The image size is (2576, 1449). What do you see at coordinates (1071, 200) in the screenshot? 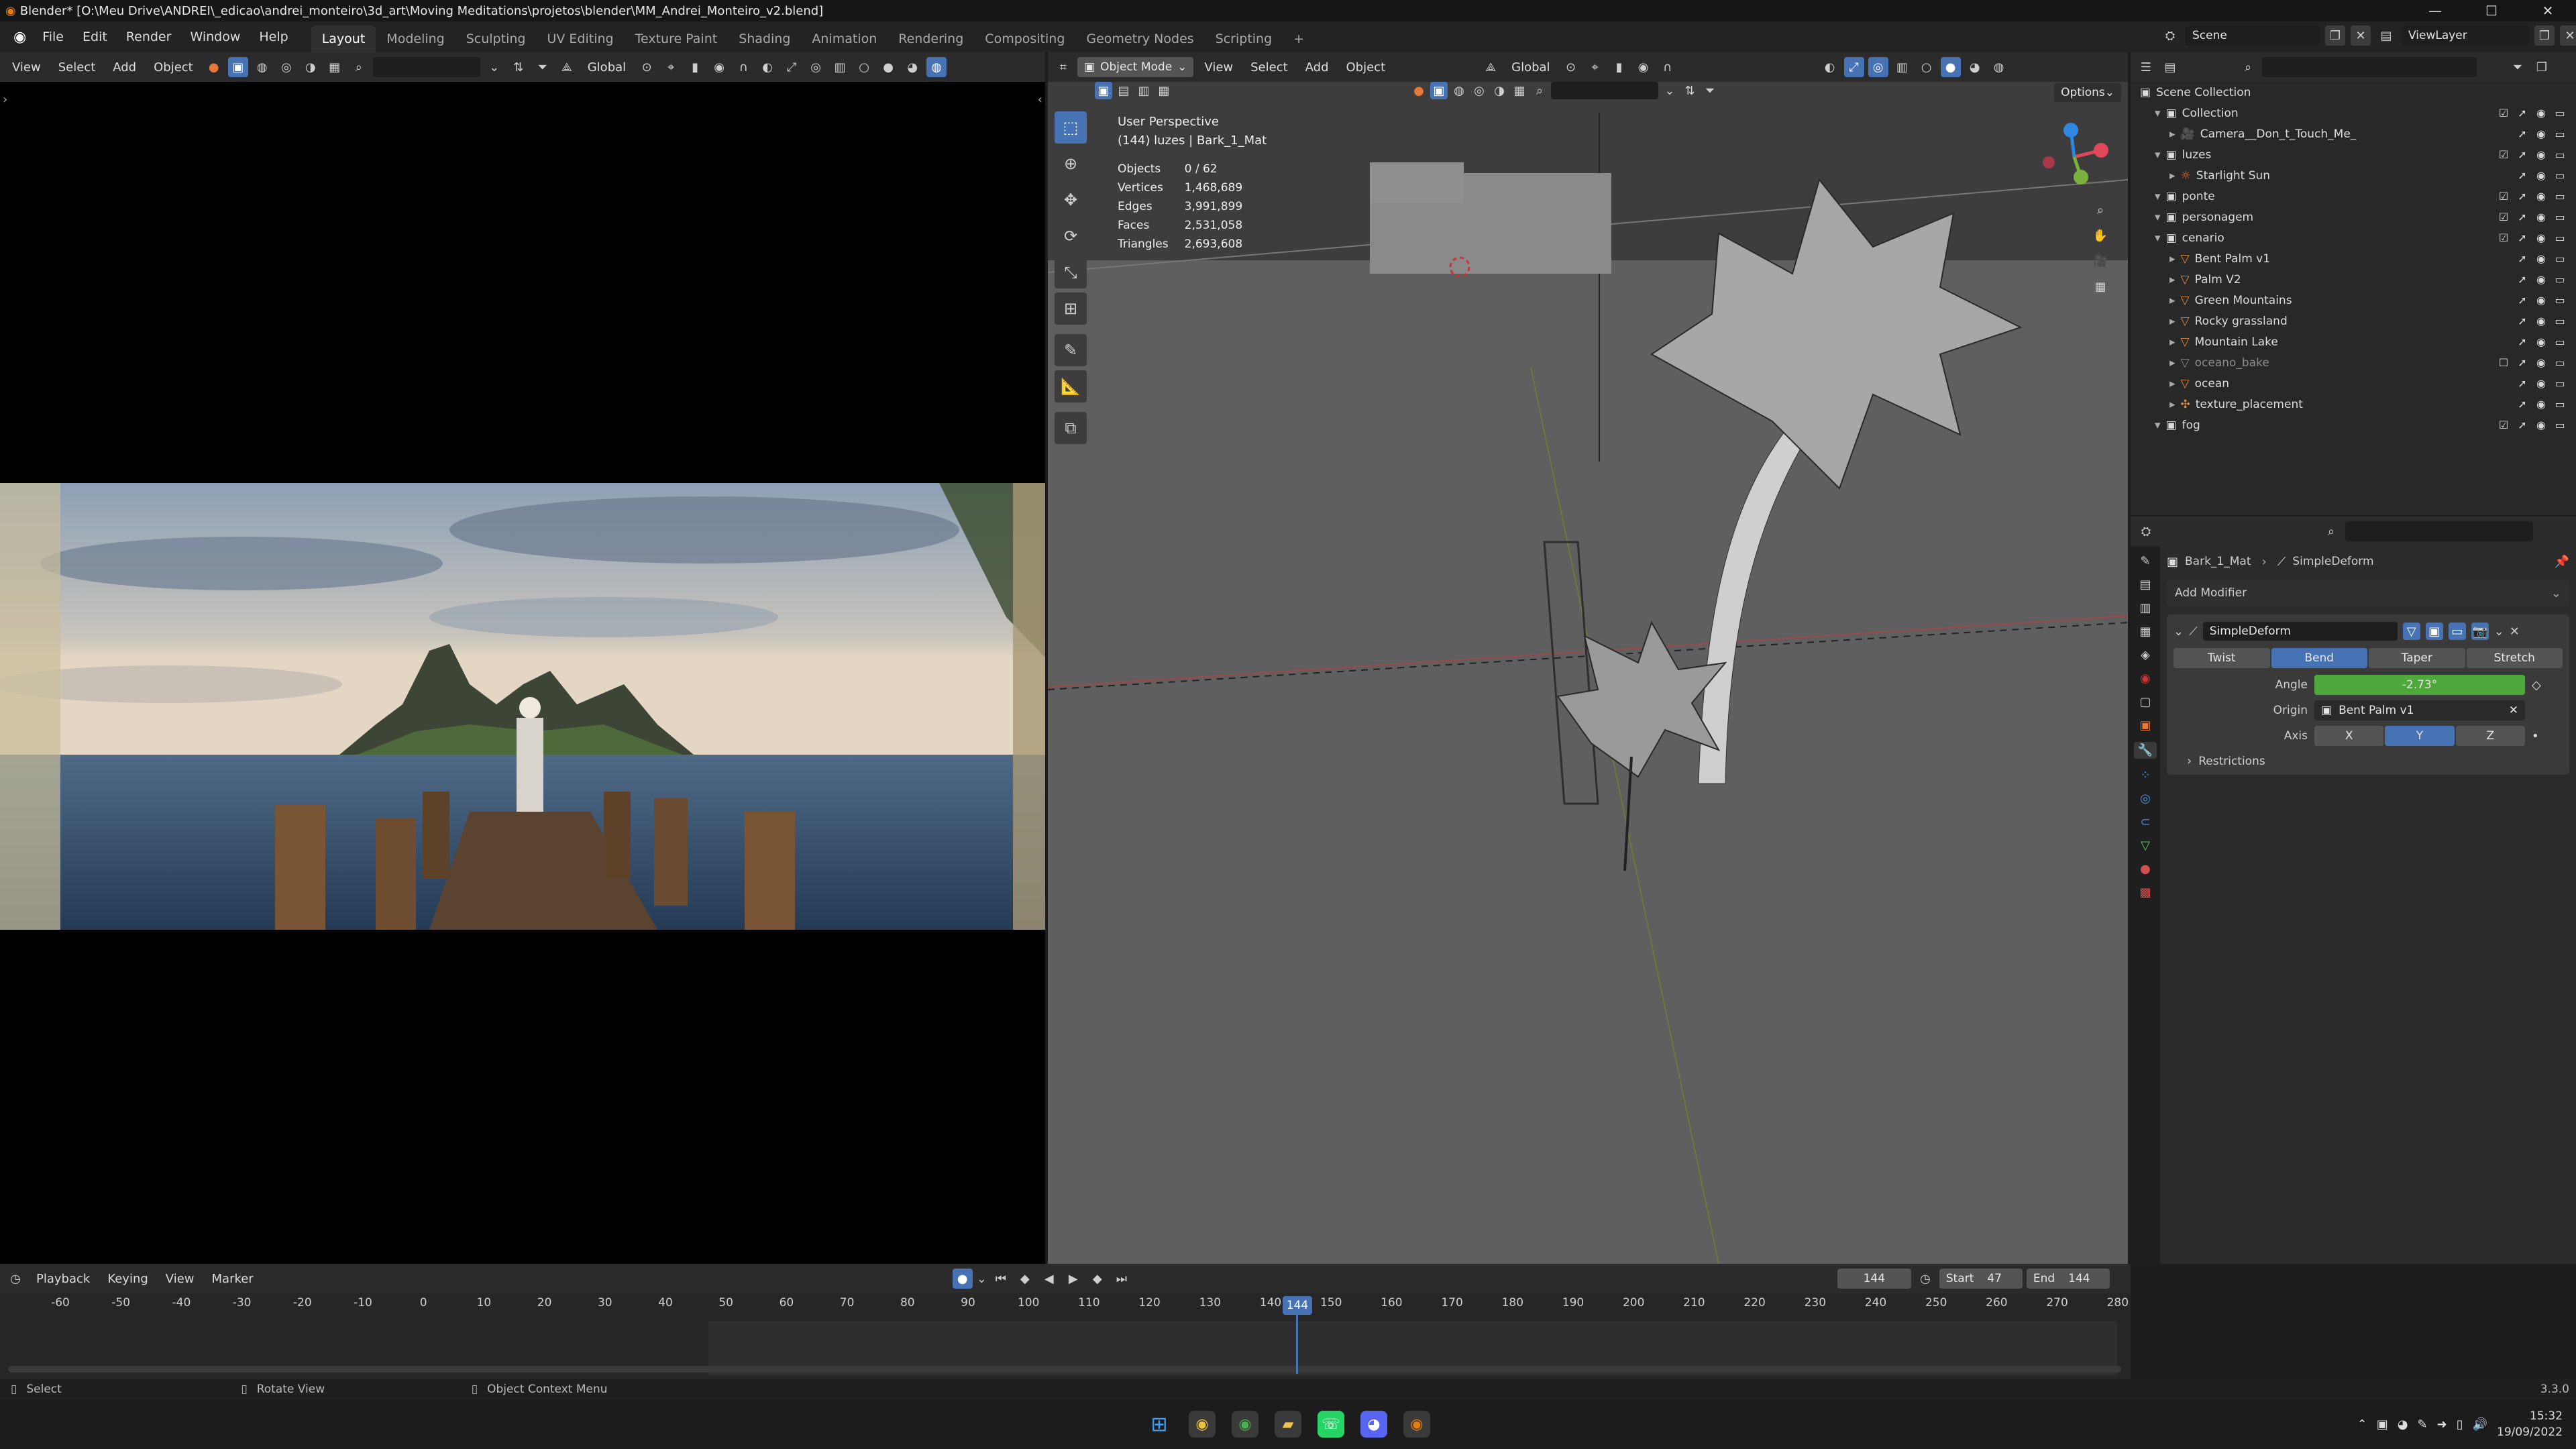
I see `move-tool-icon: ✥` at bounding box center [1071, 200].